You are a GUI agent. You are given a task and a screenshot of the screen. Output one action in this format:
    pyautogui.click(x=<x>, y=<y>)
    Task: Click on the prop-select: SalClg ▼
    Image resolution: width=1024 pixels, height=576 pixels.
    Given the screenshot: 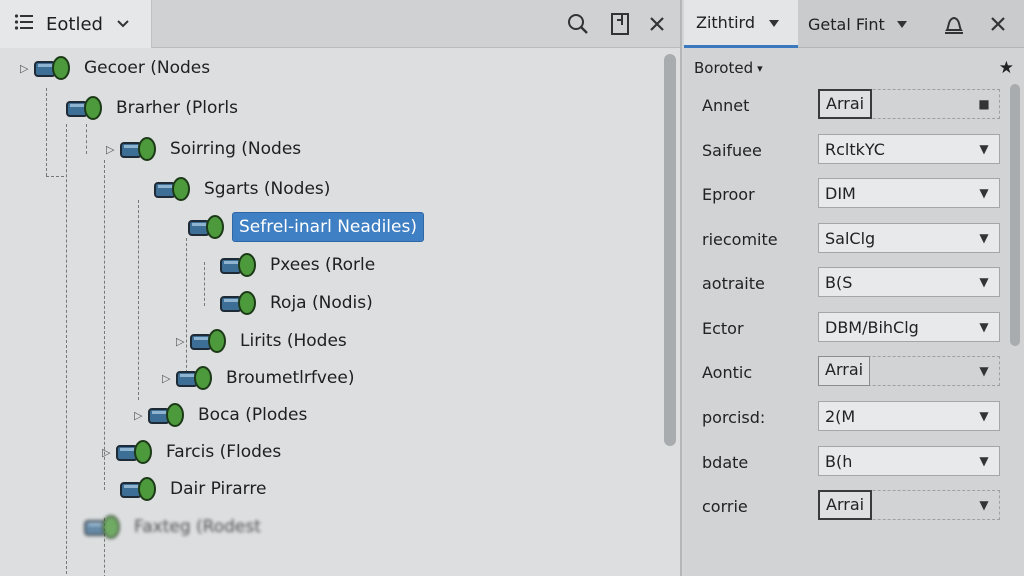 What is the action you would take?
    pyautogui.click(x=909, y=238)
    